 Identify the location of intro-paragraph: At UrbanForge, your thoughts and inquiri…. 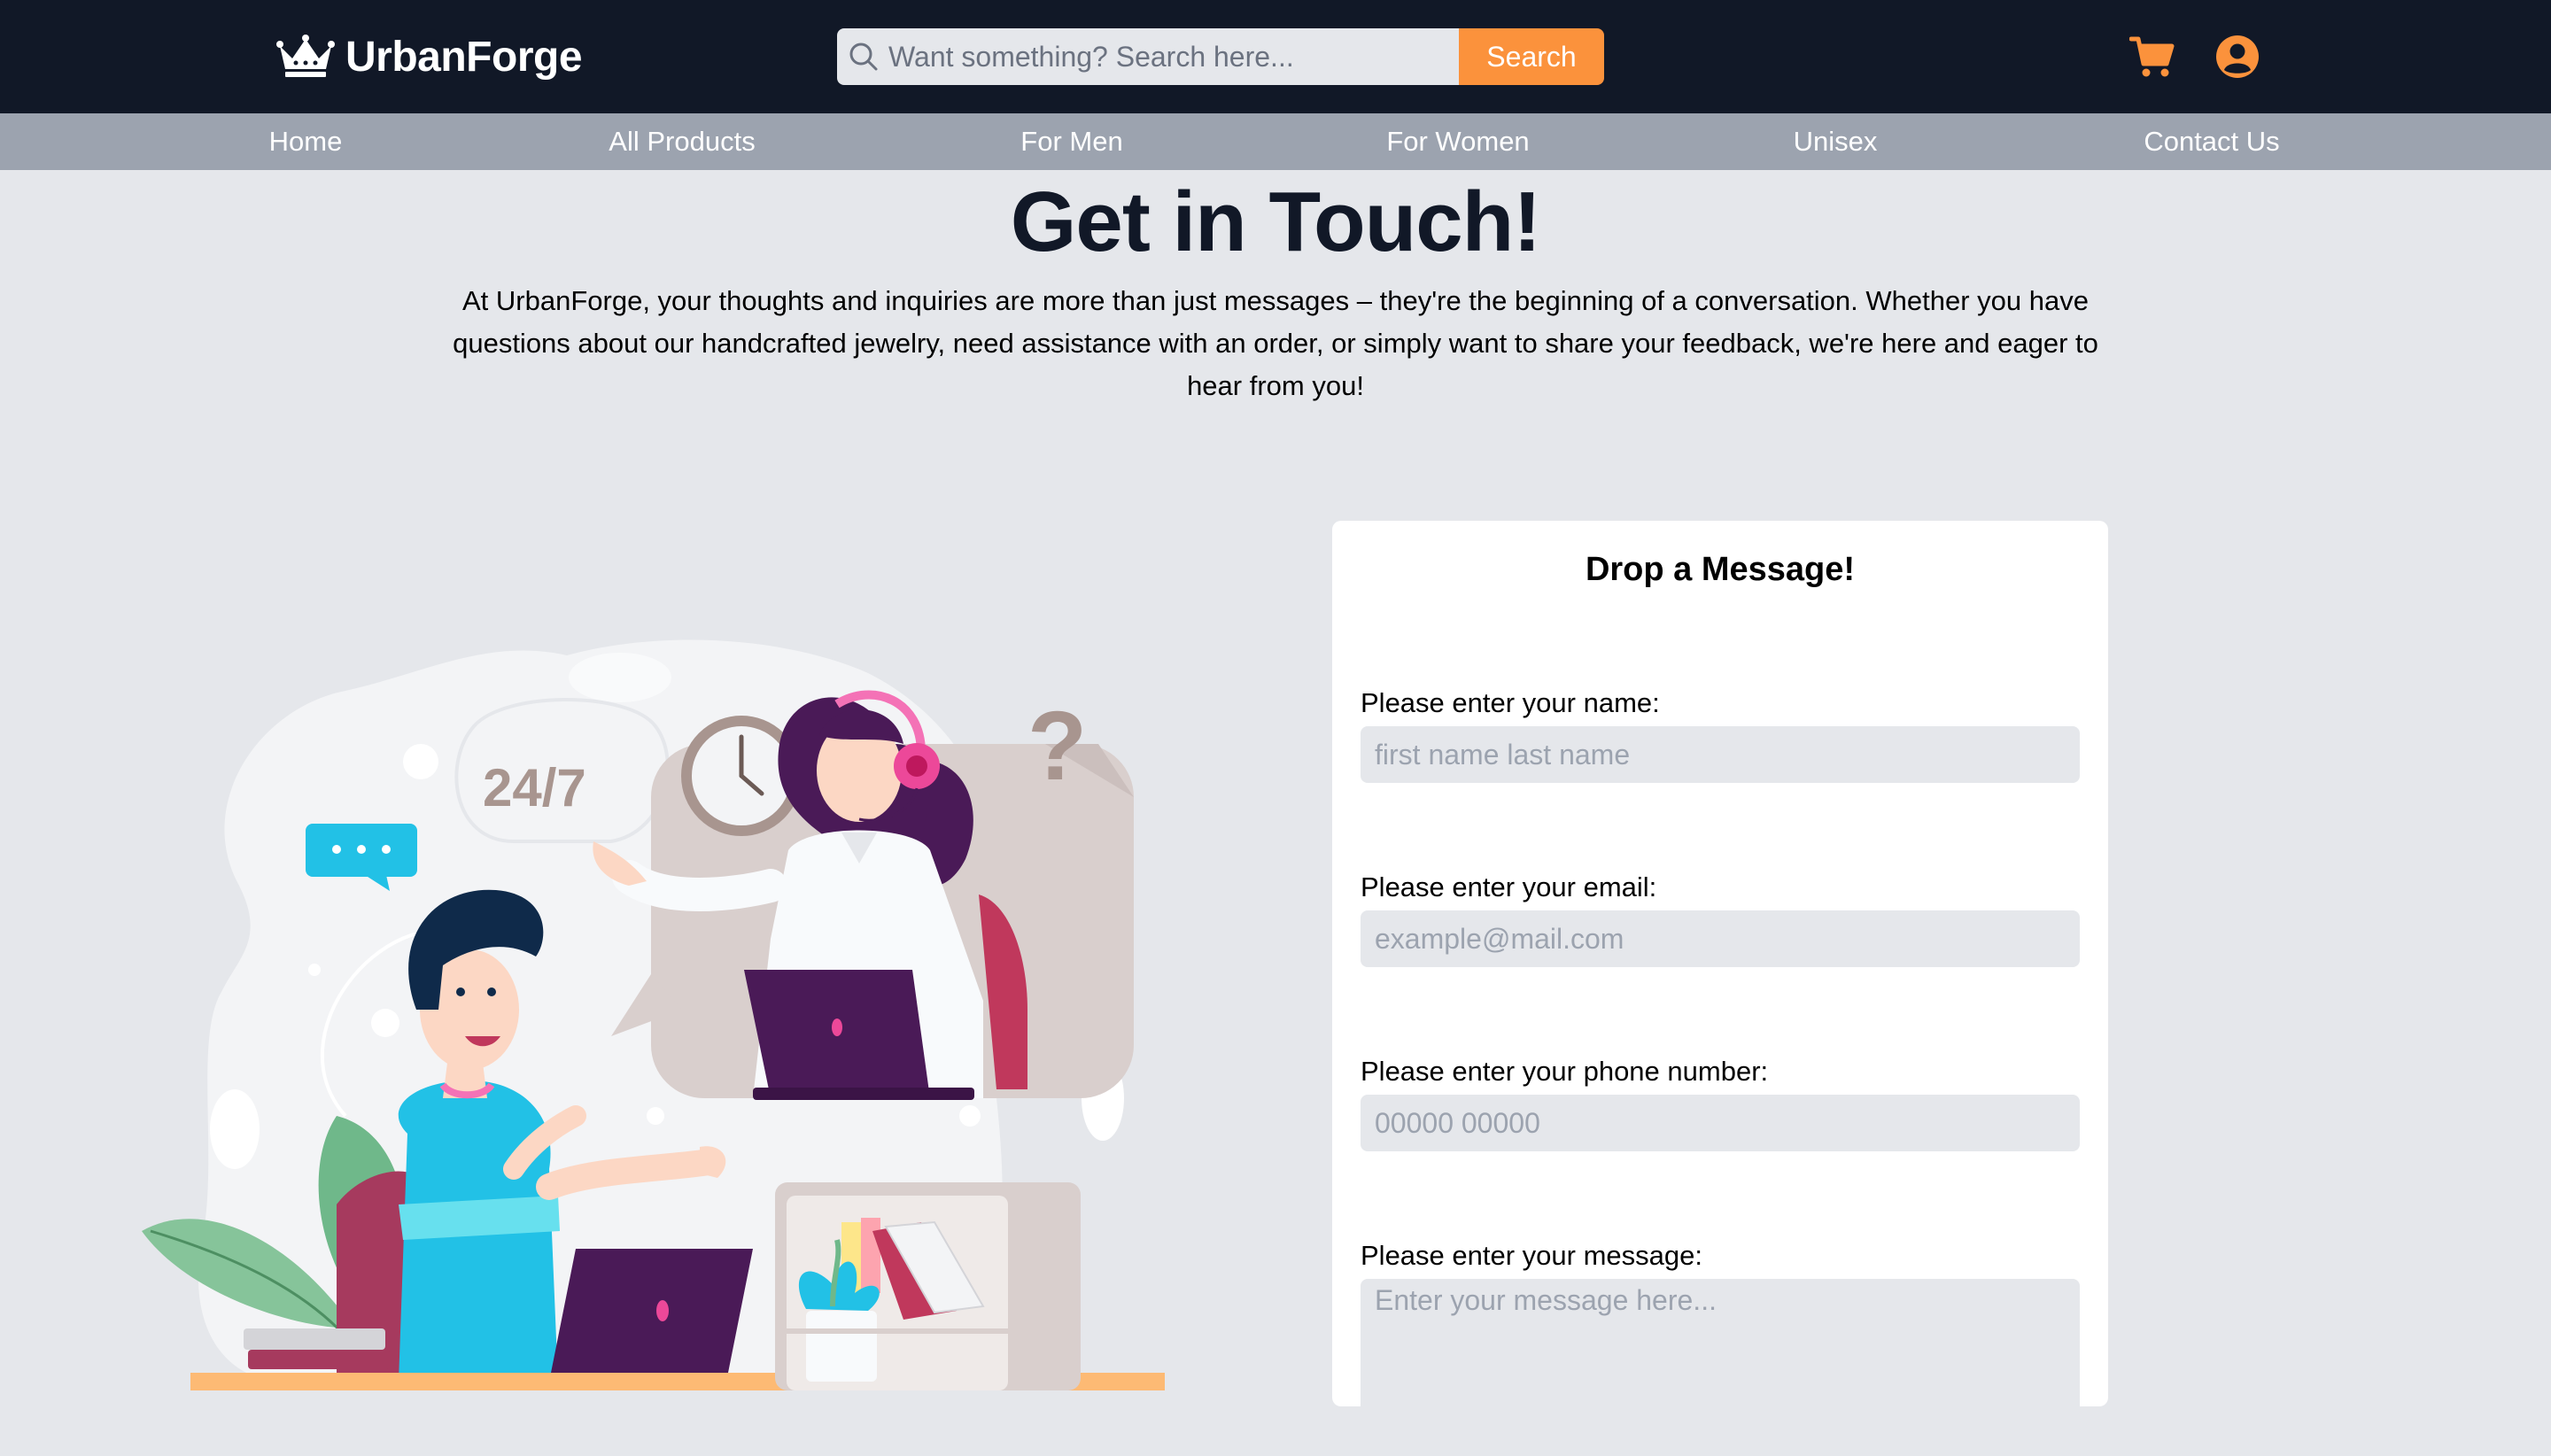
(1275, 343).